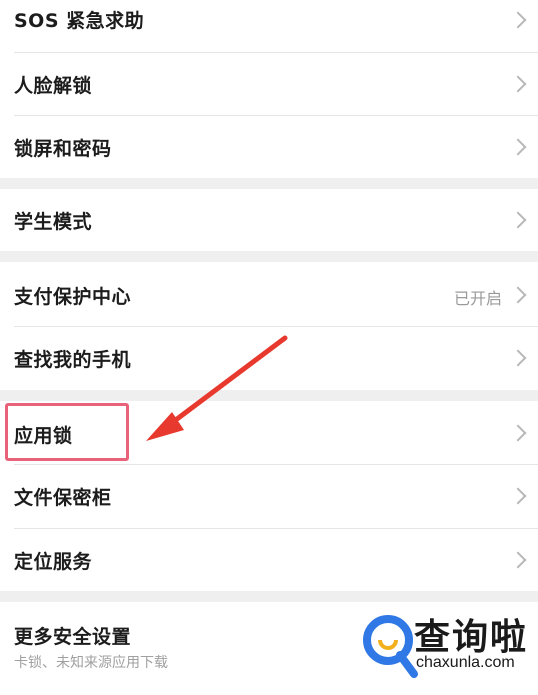 This screenshot has width=538, height=695. I want to click on row-find-my-phone: 查找我的手机, so click(269, 358).